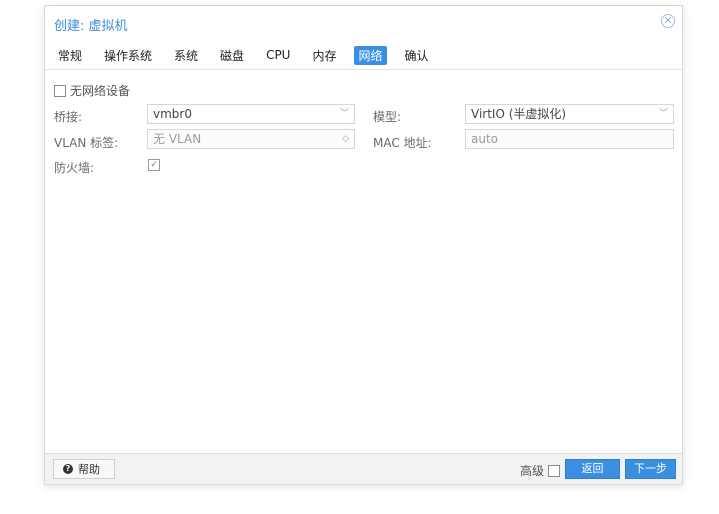 This screenshot has height=514, width=719. What do you see at coordinates (531, 471) in the screenshot?
I see `advanced-label: 高级` at bounding box center [531, 471].